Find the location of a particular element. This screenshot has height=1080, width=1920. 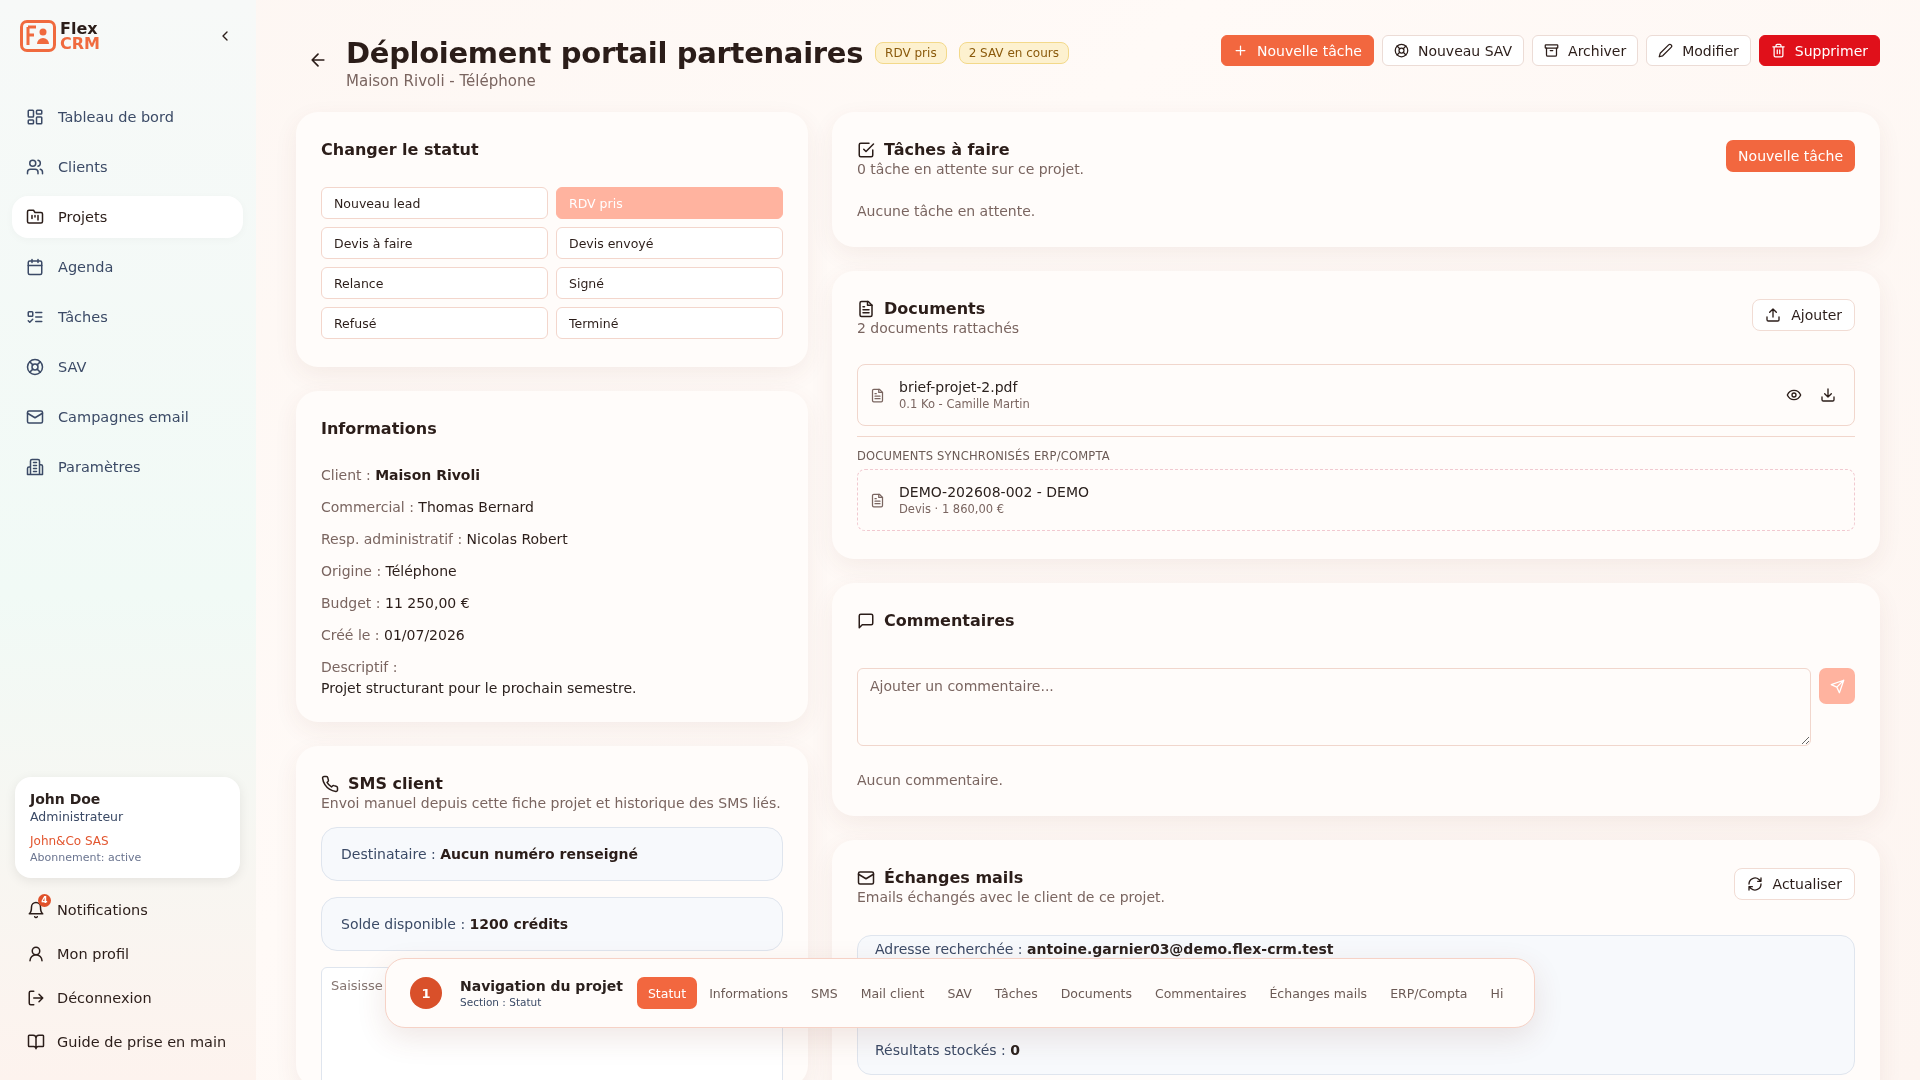

card-subtitle: 0 tâche en attente sur ce projet. is located at coordinates (971, 169).